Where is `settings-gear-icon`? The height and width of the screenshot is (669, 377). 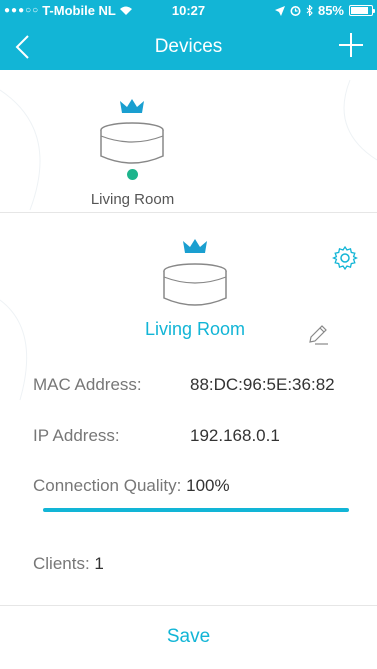 settings-gear-icon is located at coordinates (345, 258).